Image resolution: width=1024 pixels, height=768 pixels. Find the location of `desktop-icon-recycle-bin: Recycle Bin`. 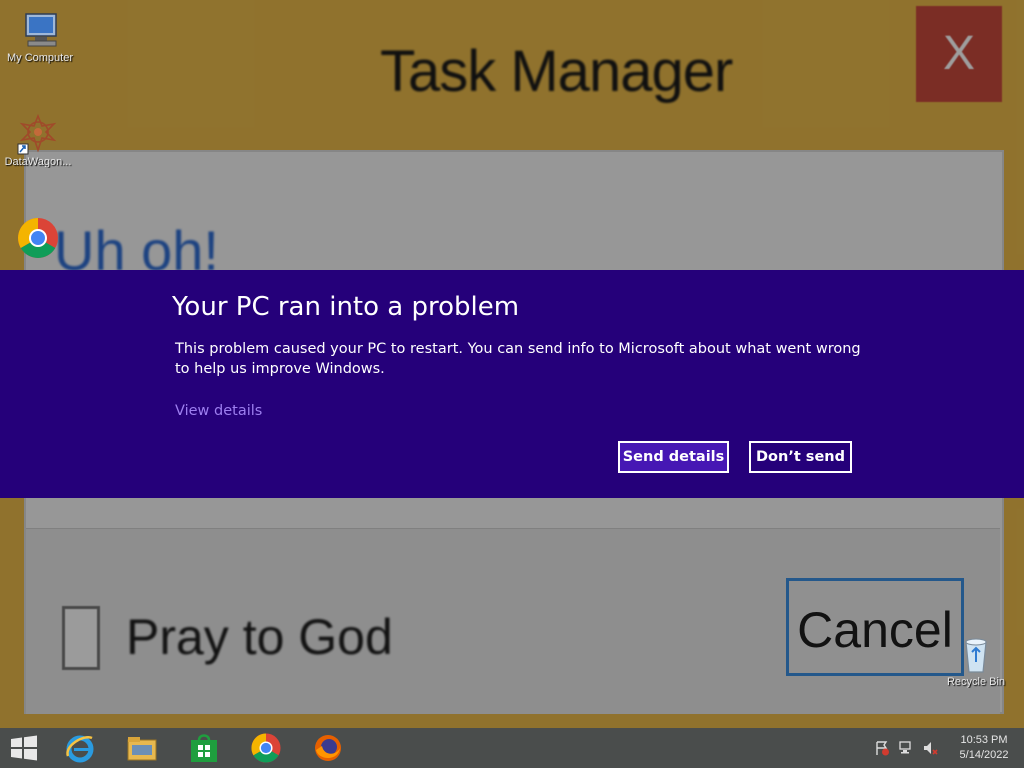

desktop-icon-recycle-bin: Recycle Bin is located at coordinates (976, 660).